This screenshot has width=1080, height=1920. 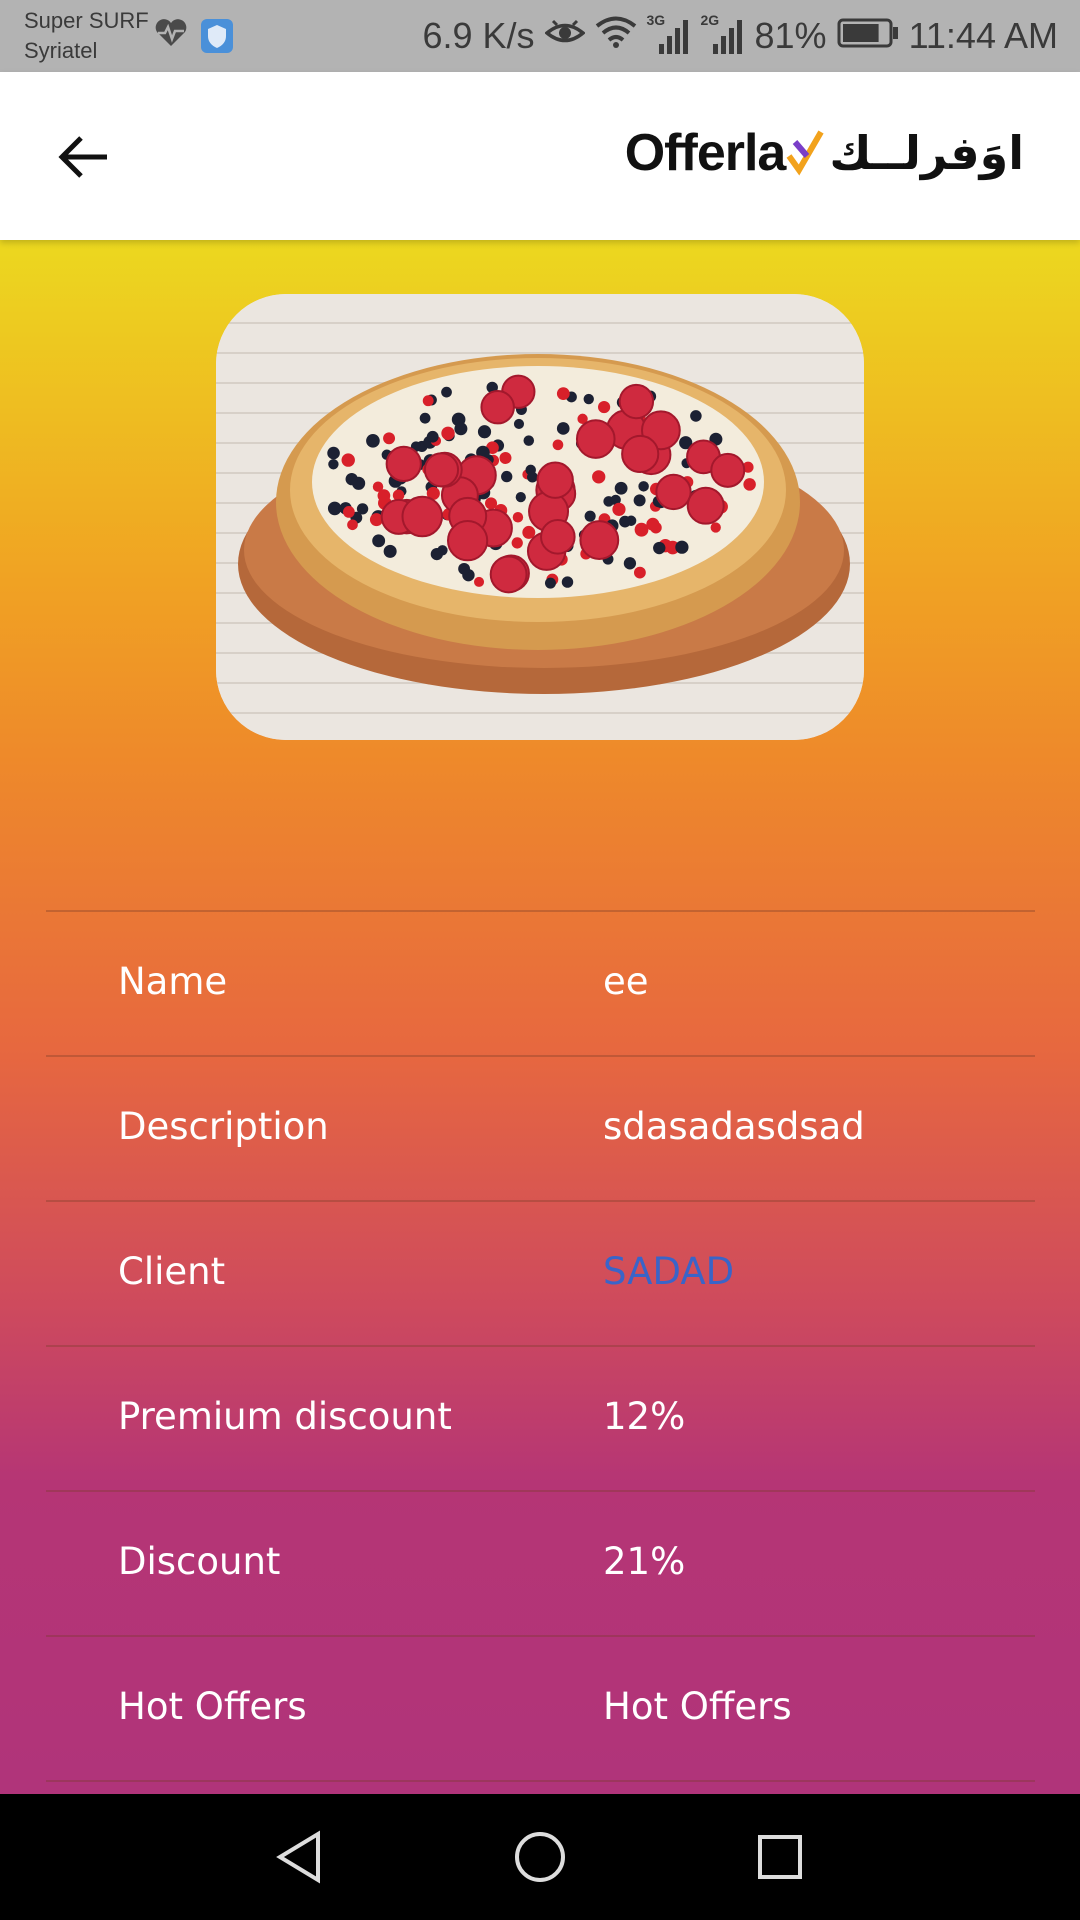 I want to click on premium-discount-label: Premium discount, so click(x=285, y=1416).